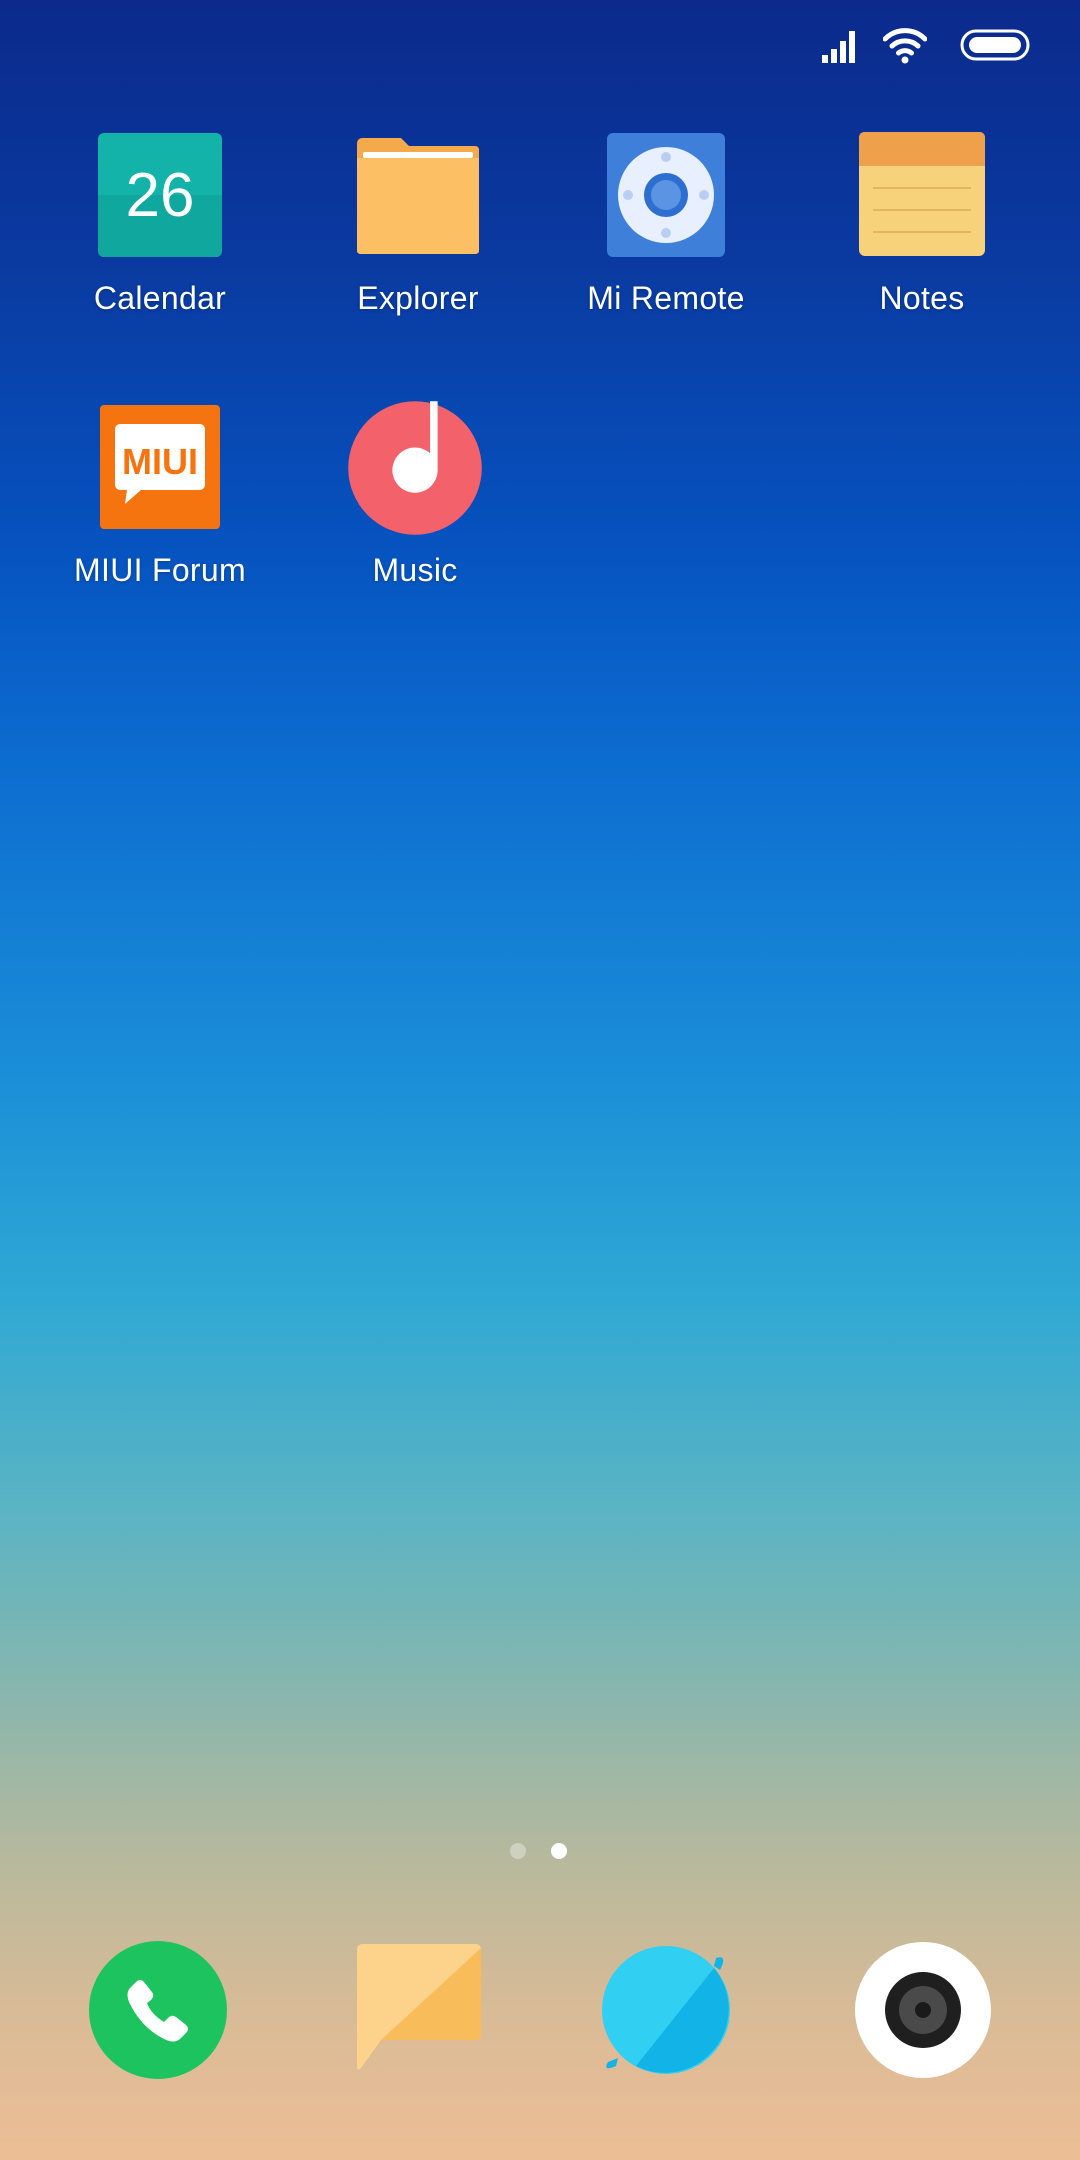 The width and height of the screenshot is (1080, 2160). I want to click on camera-icon, so click(923, 2010).